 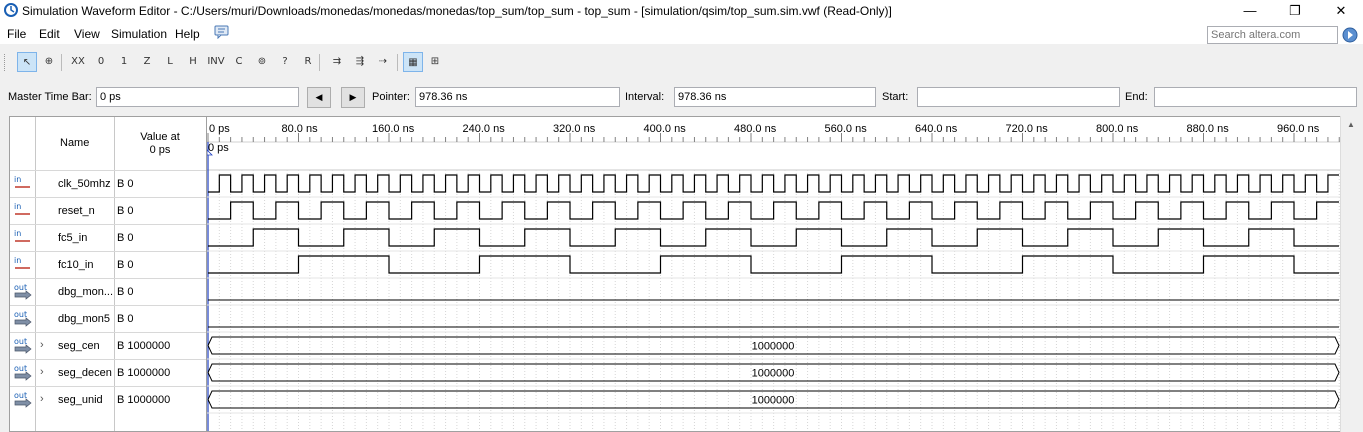 What do you see at coordinates (517, 97) in the screenshot?
I see `pointer-field: 978.36 ns` at bounding box center [517, 97].